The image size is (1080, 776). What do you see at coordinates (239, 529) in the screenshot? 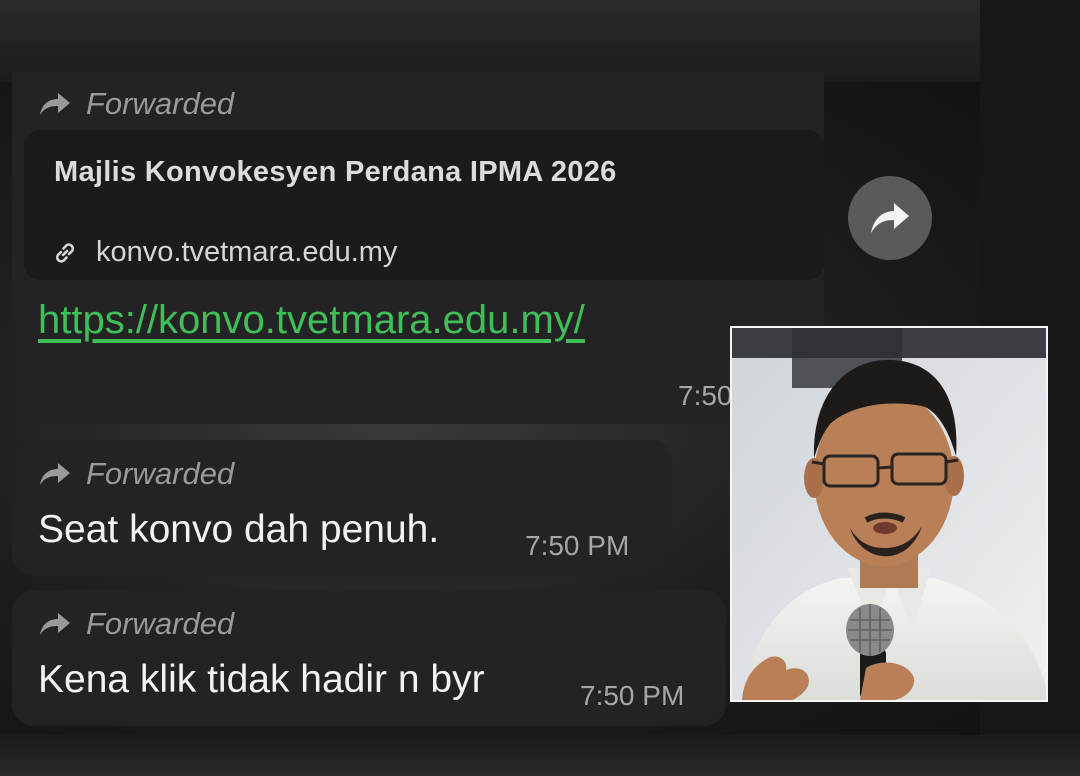
I see `message-text: Seat konvo dah penuh.` at bounding box center [239, 529].